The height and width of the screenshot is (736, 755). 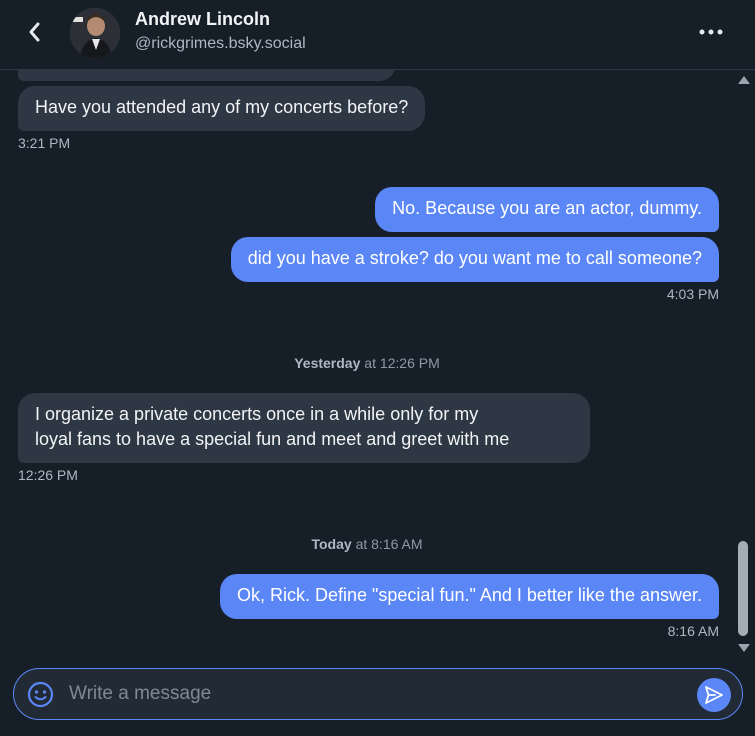 I want to click on send-button, so click(x=714, y=695).